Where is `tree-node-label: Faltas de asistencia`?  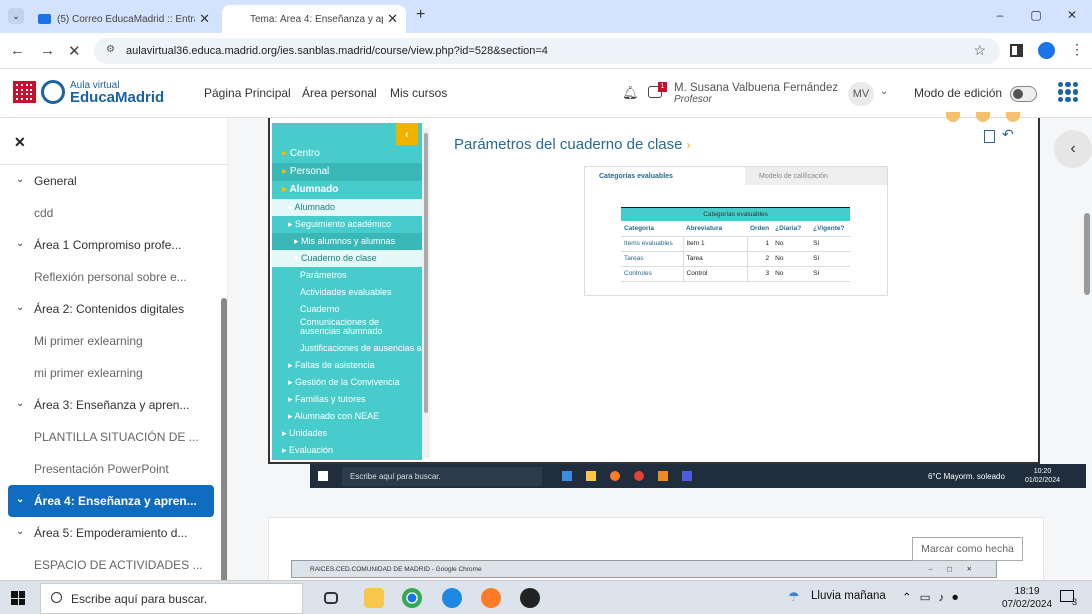
tree-node-label: Faltas de asistencia is located at coordinates (335, 365).